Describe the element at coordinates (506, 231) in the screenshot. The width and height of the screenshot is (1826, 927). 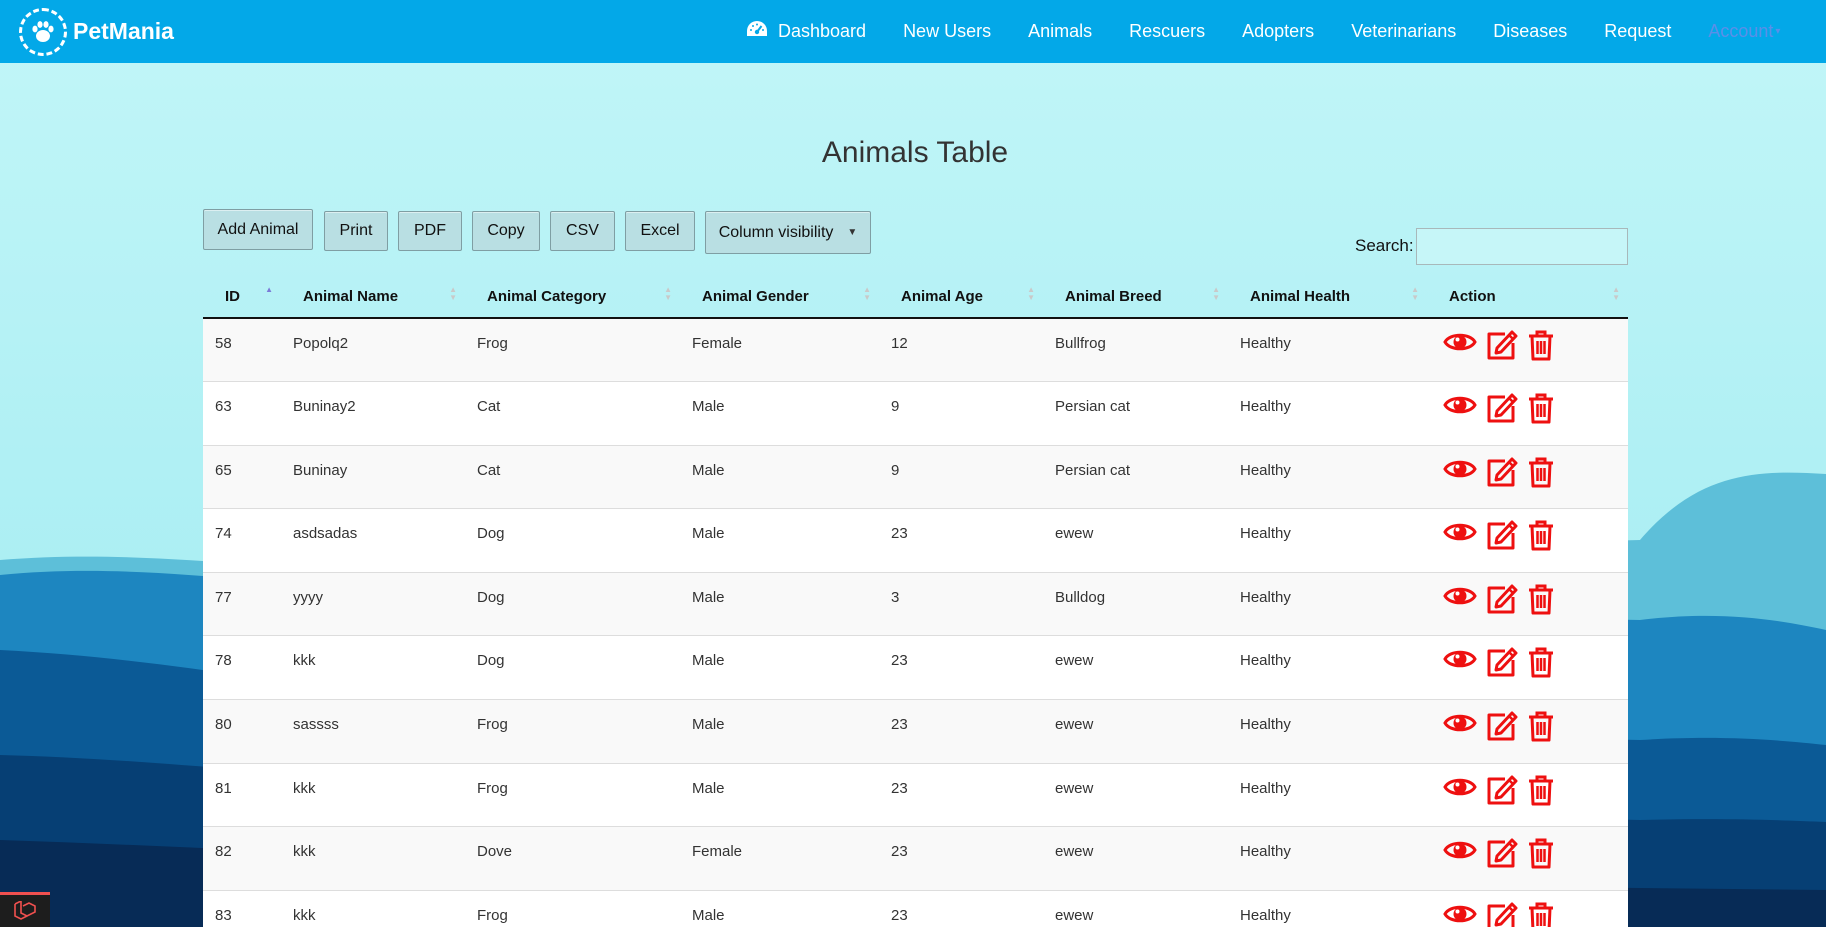
I see `copy-button: Copy` at that location.